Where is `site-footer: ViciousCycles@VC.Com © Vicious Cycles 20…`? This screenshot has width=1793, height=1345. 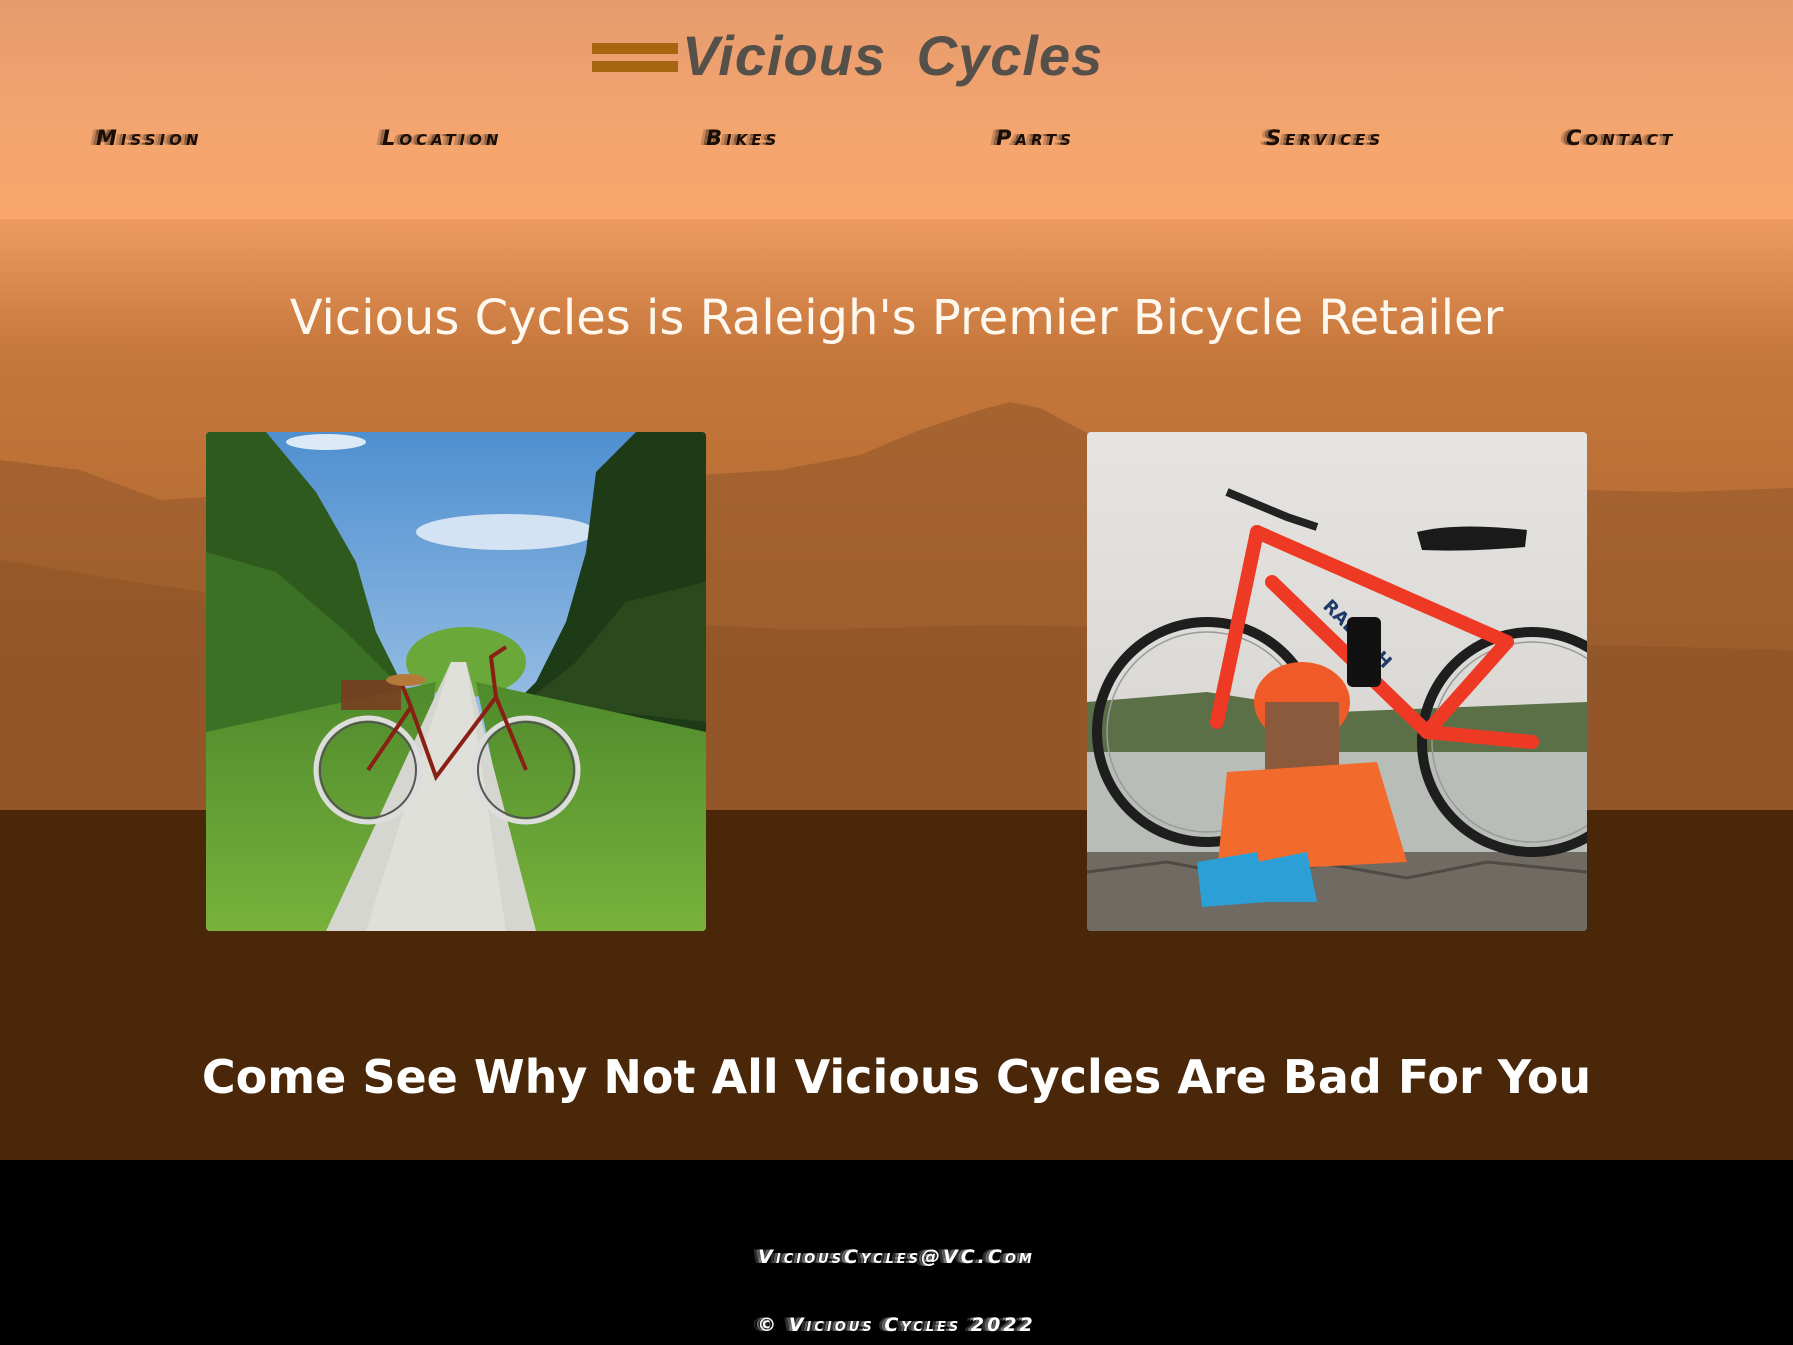
site-footer: ViciousCycles@VC.Com © Vicious Cycles 20… is located at coordinates (896, 1252).